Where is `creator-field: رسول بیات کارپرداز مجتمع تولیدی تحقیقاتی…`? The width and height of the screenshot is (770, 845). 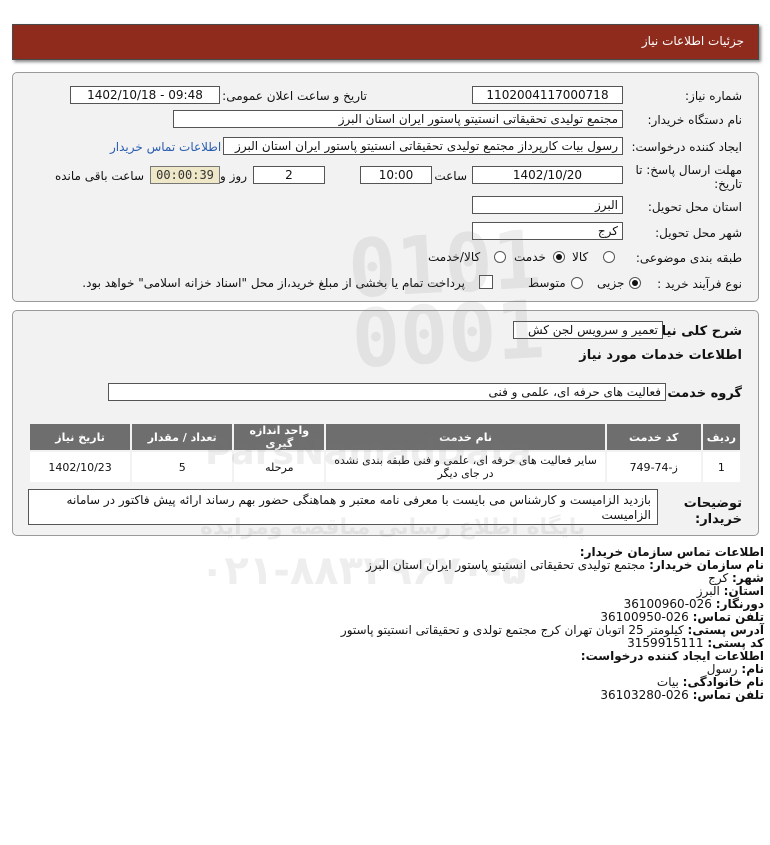 creator-field: رسول بیات کارپرداز مجتمع تولیدی تحقیقاتی… is located at coordinates (423, 146).